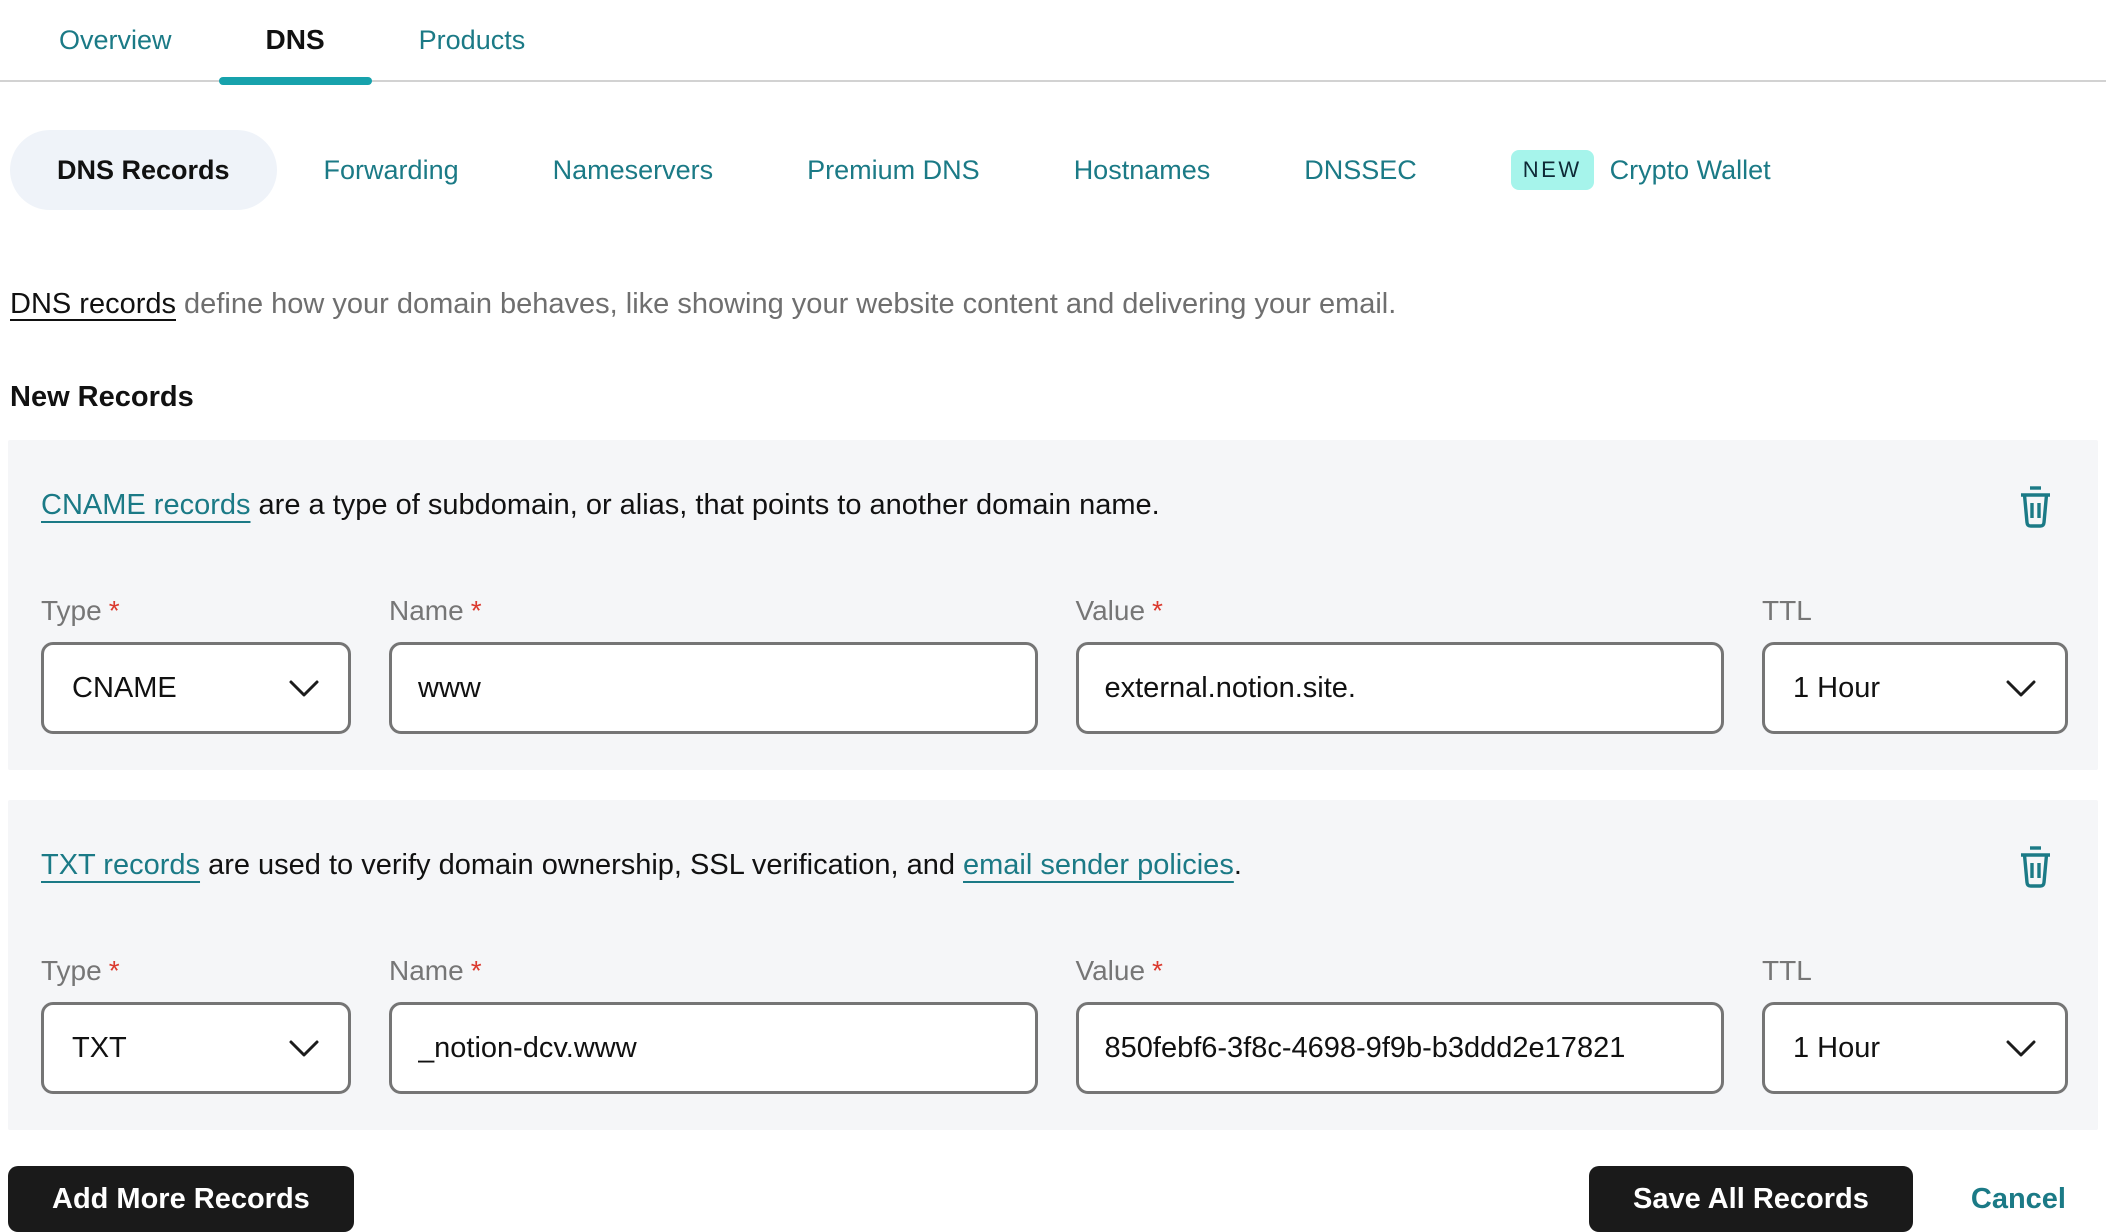  What do you see at coordinates (1751, 1199) in the screenshot?
I see `save-all-records-button: Save All Records` at bounding box center [1751, 1199].